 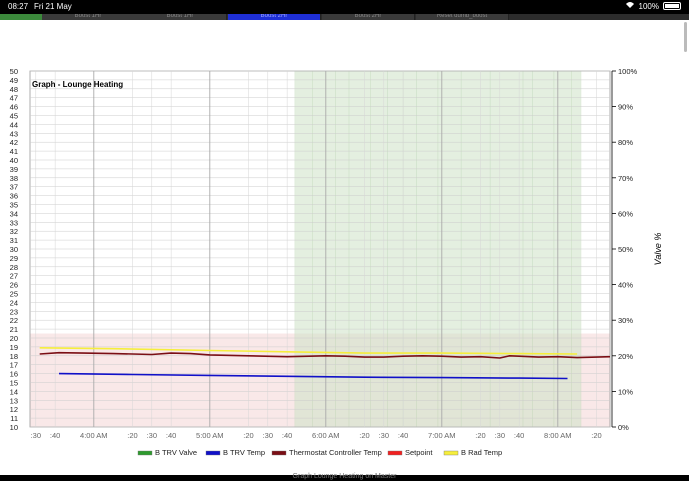 I want to click on status-bar: 08:27 Fri 21 May 100%, so click(x=344, y=7).